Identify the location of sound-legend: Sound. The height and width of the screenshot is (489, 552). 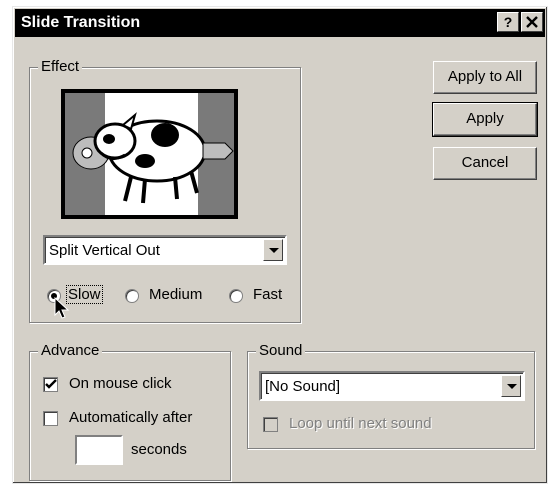
(281, 350).